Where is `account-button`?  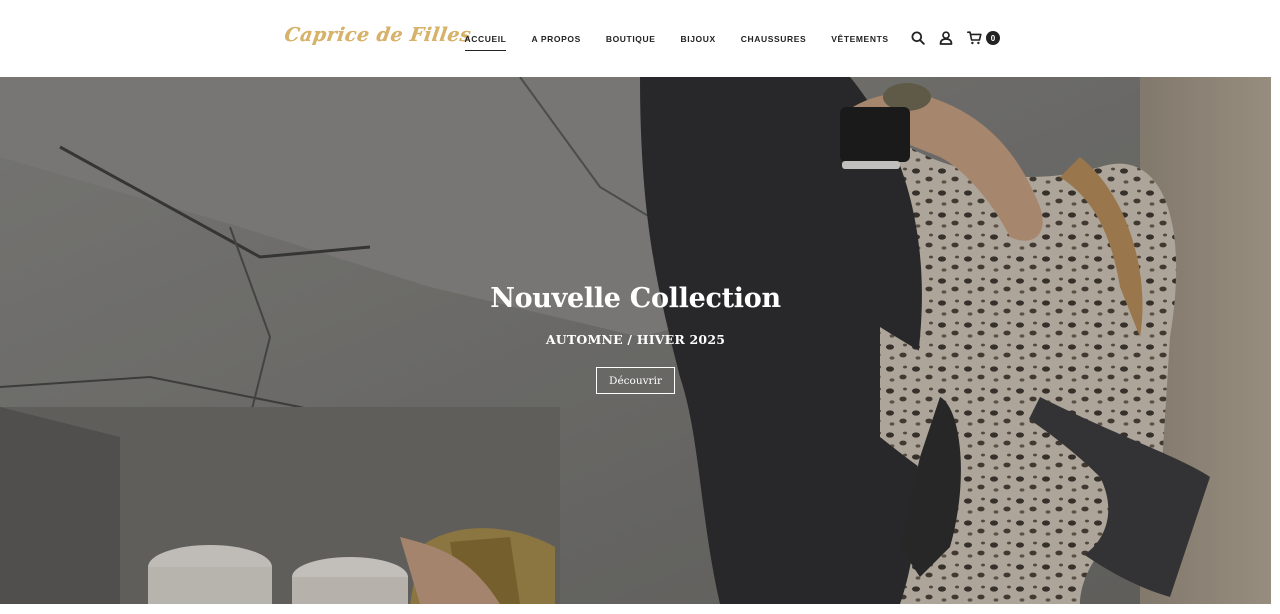 account-button is located at coordinates (946, 38).